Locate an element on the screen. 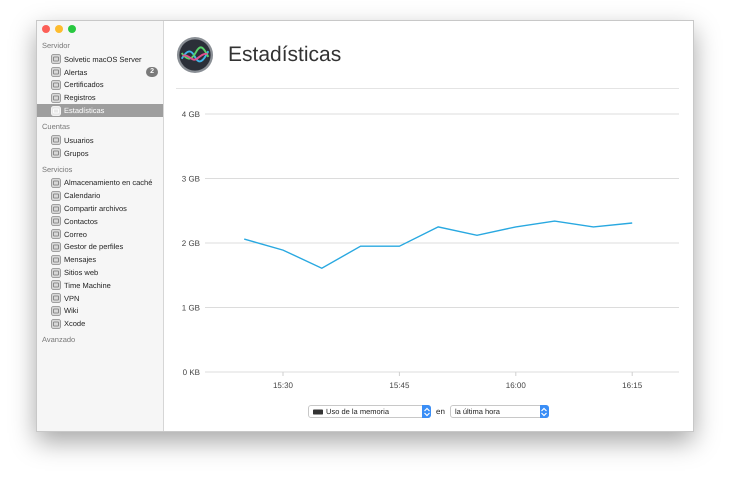 The width and height of the screenshot is (730, 483). x-axis-label: 16:00 is located at coordinates (516, 385).